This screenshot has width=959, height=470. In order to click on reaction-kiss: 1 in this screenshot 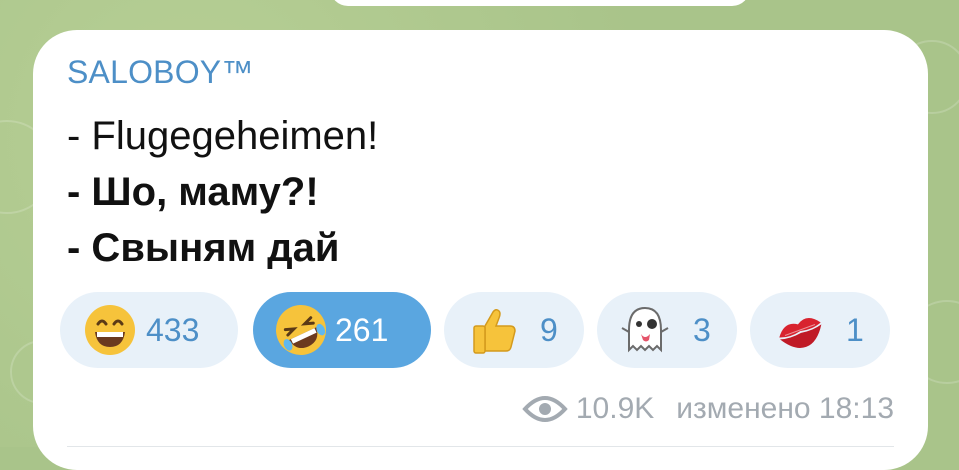, I will do `click(820, 330)`.